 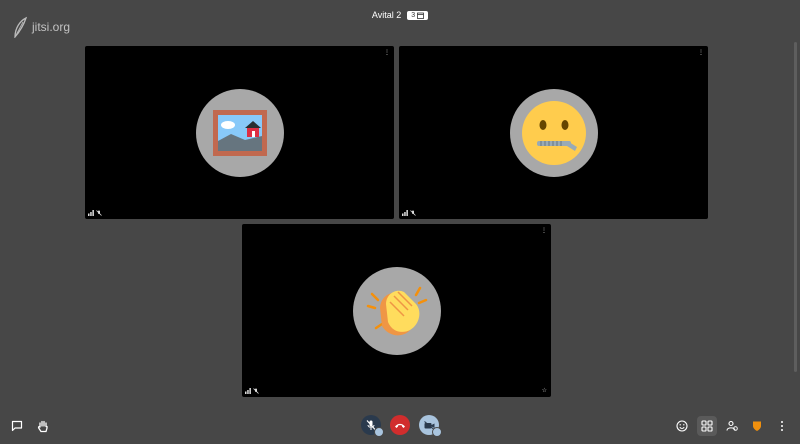 I want to click on mic-settings-badge, so click(x=379, y=432).